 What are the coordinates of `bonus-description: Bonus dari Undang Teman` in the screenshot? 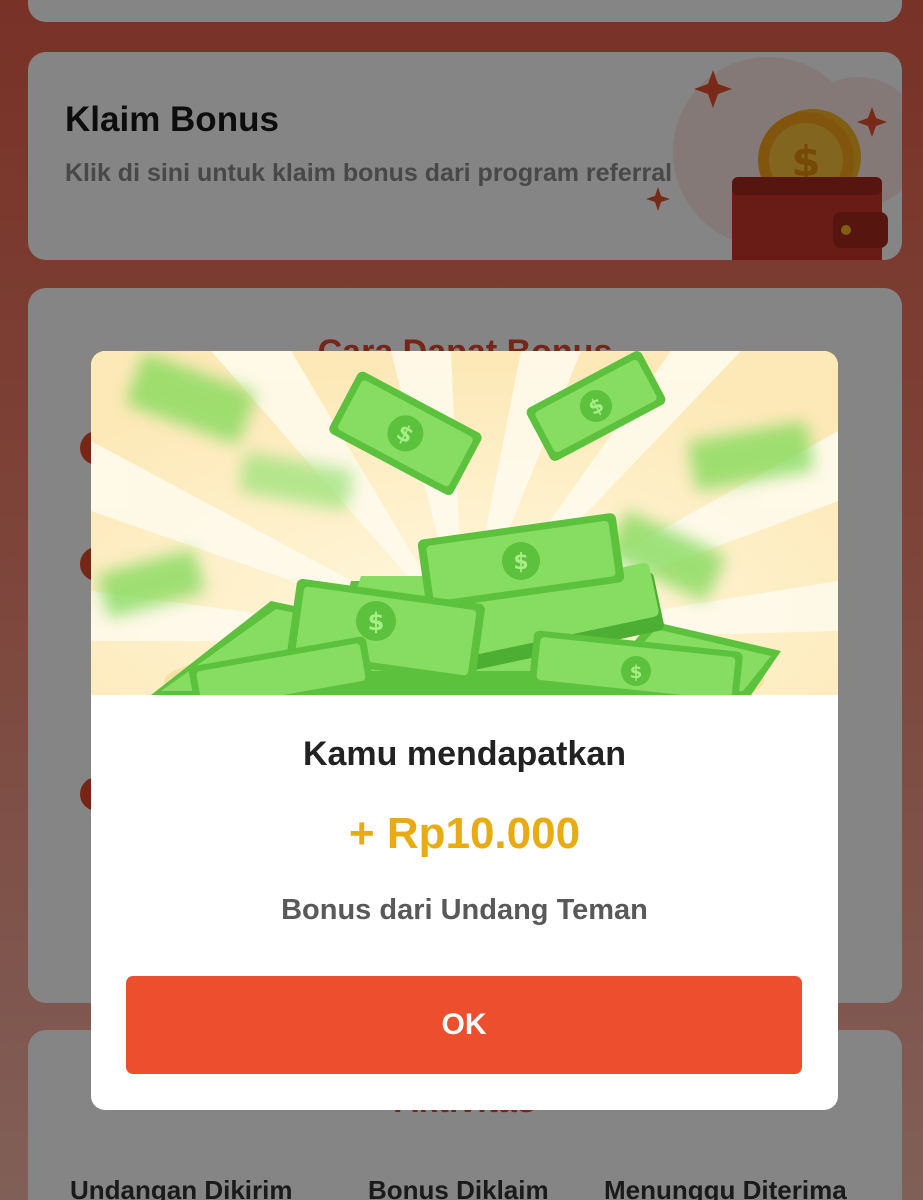 It's located at (464, 910).